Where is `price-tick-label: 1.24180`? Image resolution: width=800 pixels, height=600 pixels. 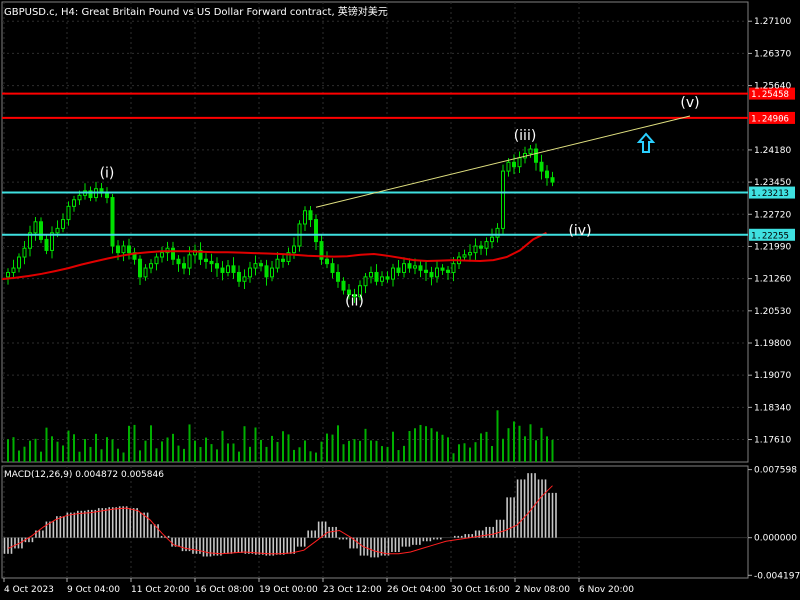 price-tick-label: 1.24180 is located at coordinates (772, 151).